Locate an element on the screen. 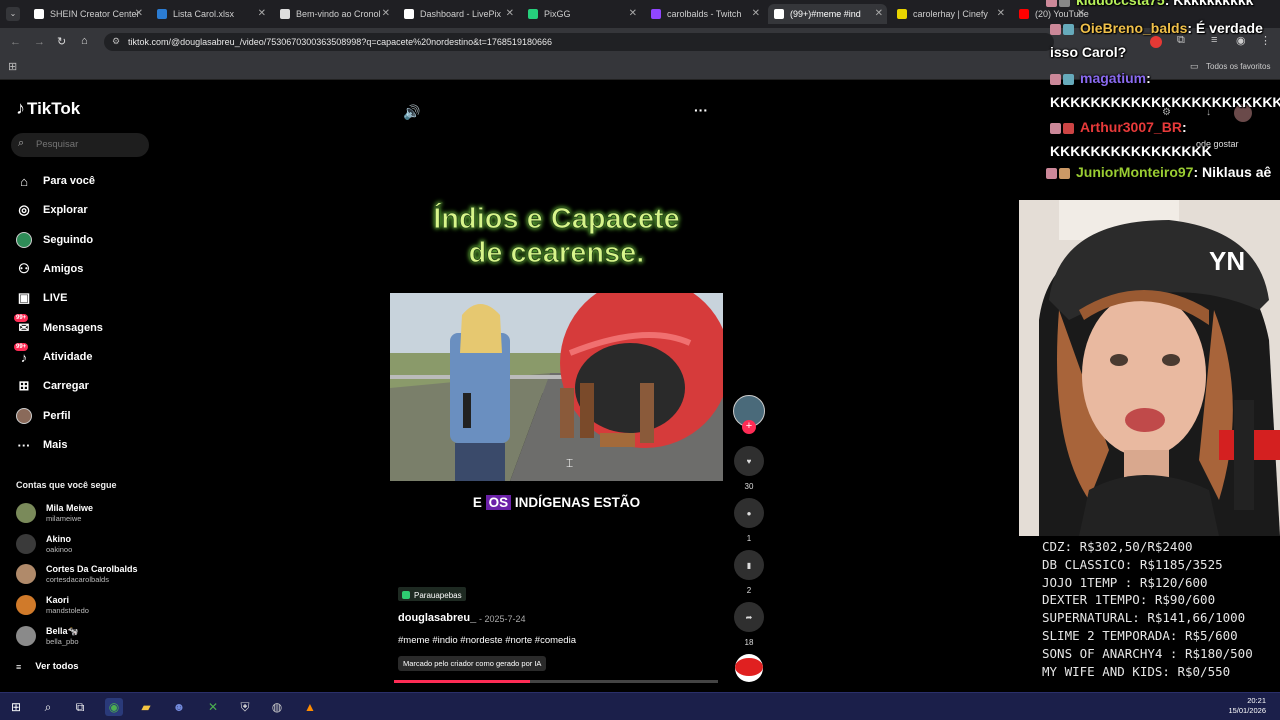 This screenshot has height=720, width=1280. followed-account: Cortes Da Carolbalds cortesdacarolbalds is located at coordinates (77, 574).